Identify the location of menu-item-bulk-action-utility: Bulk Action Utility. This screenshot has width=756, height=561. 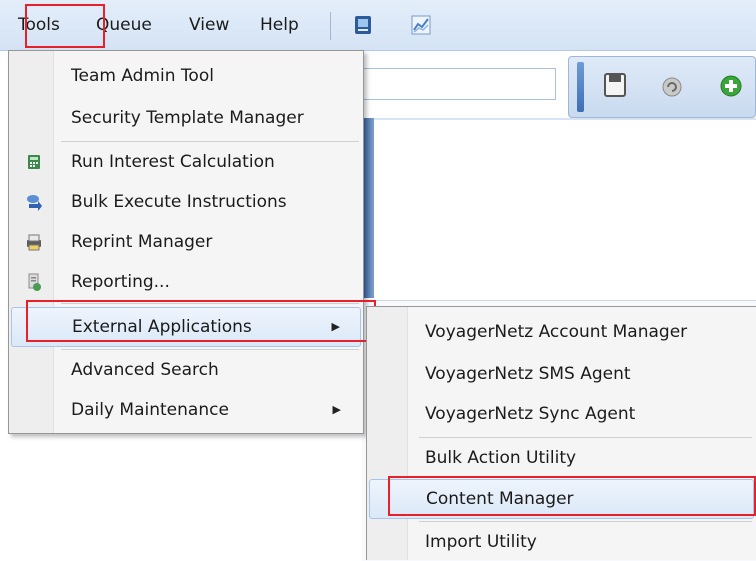
(561, 458).